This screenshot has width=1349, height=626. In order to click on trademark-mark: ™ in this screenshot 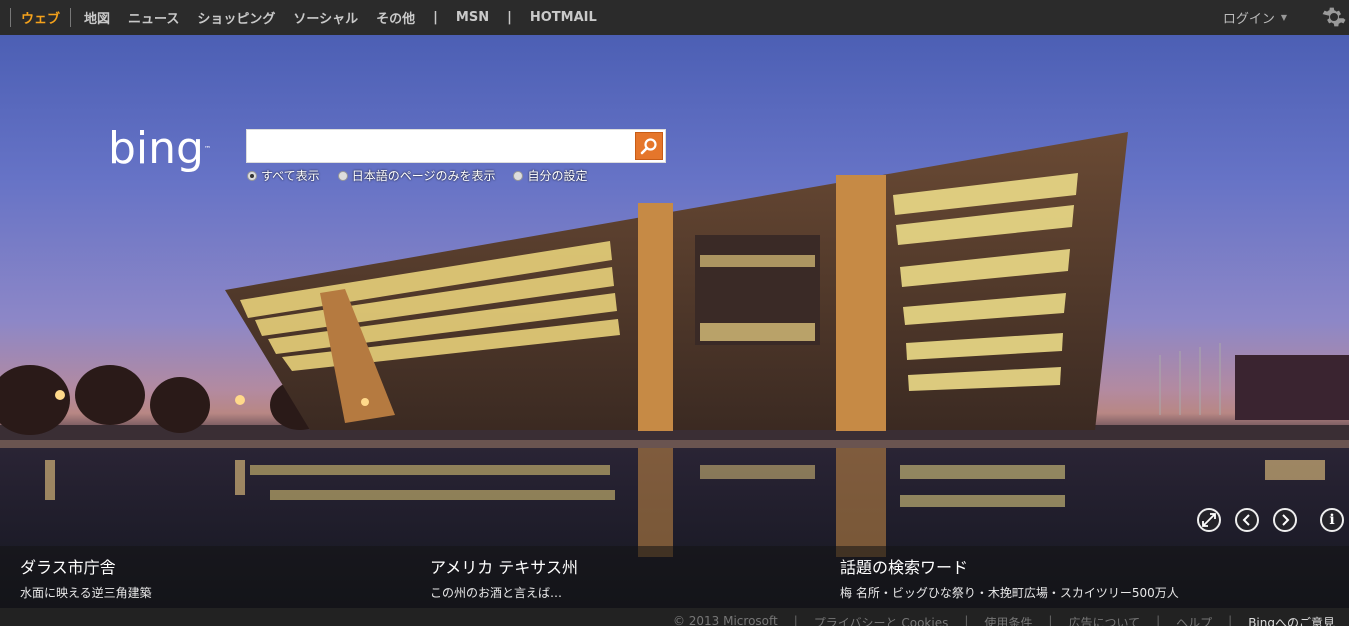, I will do `click(207, 149)`.